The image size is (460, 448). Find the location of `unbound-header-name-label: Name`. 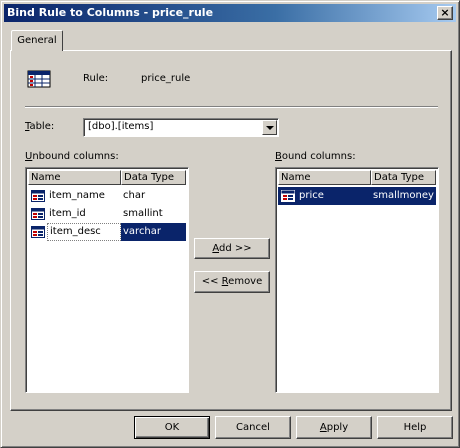

unbound-header-name-label: Name is located at coordinates (46, 177).